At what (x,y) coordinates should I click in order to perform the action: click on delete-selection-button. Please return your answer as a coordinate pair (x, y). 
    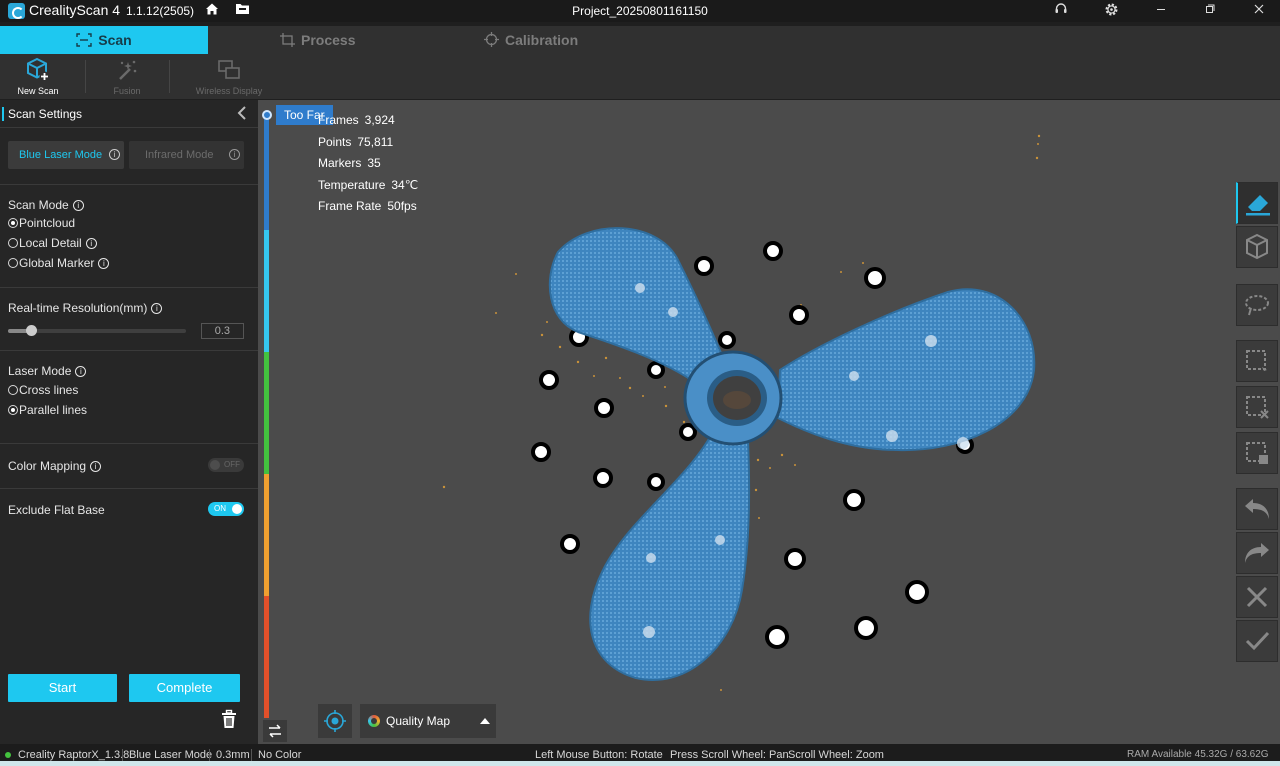
    Looking at the image, I should click on (1257, 453).